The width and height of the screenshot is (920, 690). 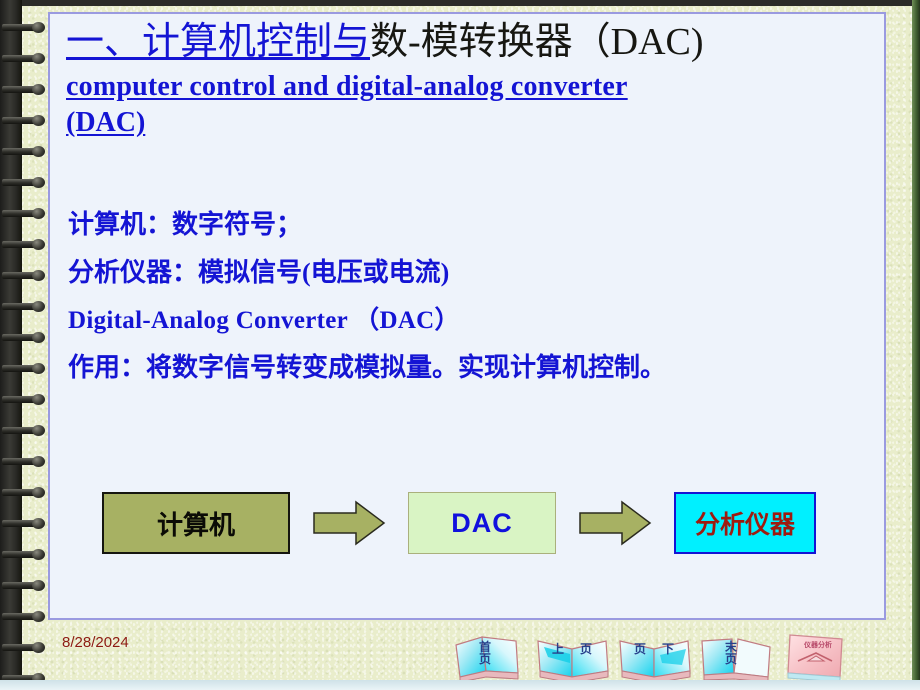 What do you see at coordinates (537, 42) in the screenshot?
I see `title-chinese-black: 数-模转换器（DAC)` at bounding box center [537, 42].